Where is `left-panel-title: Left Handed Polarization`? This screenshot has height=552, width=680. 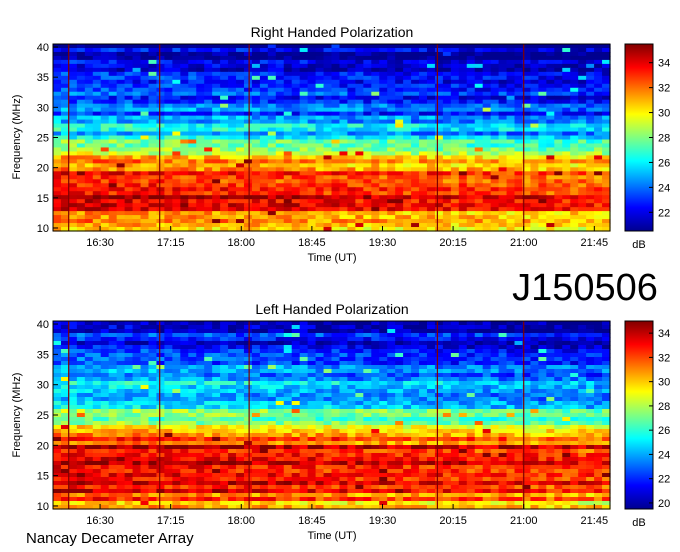 left-panel-title: Left Handed Polarization is located at coordinates (331, 309).